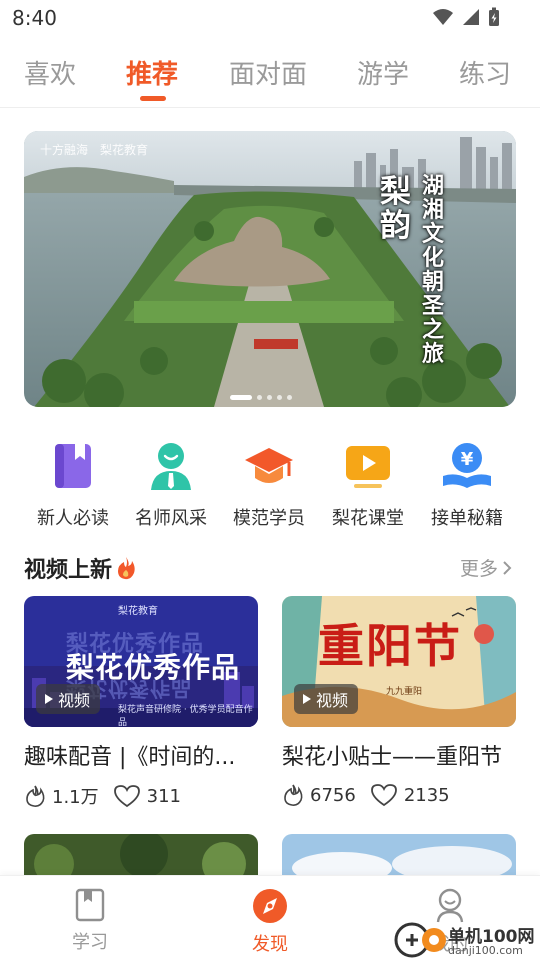 The width and height of the screenshot is (540, 960). I want to click on more-link: 更多, so click(486, 567).